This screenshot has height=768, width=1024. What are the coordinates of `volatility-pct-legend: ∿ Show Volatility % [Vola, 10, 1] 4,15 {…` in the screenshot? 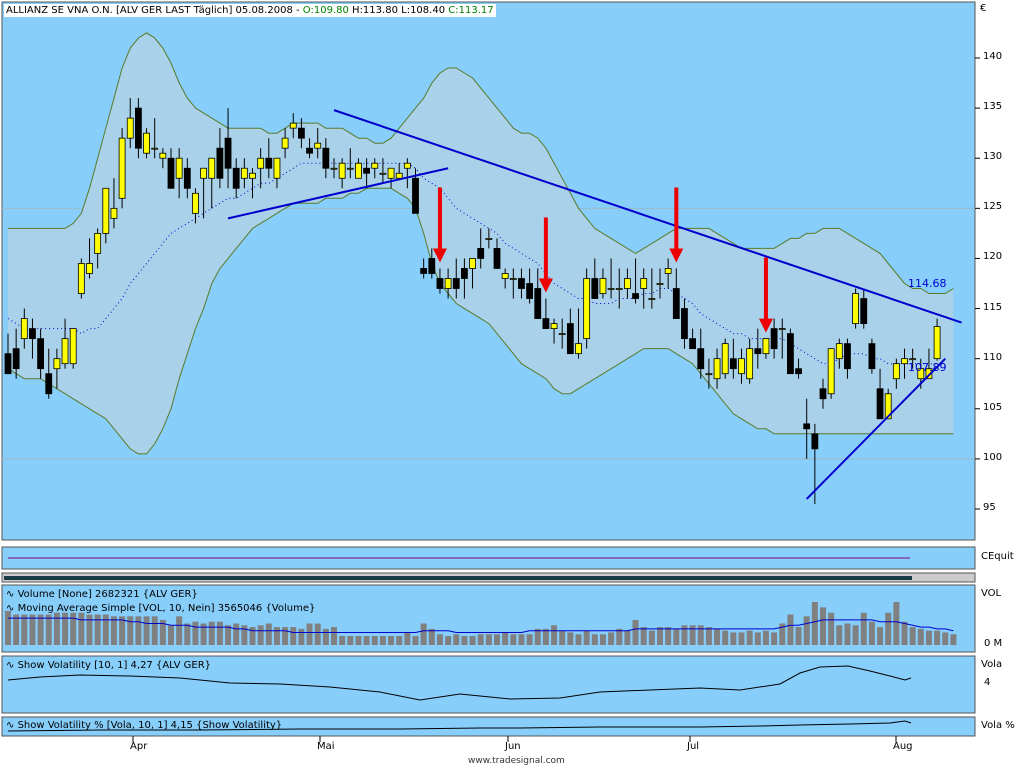 It's located at (144, 725).